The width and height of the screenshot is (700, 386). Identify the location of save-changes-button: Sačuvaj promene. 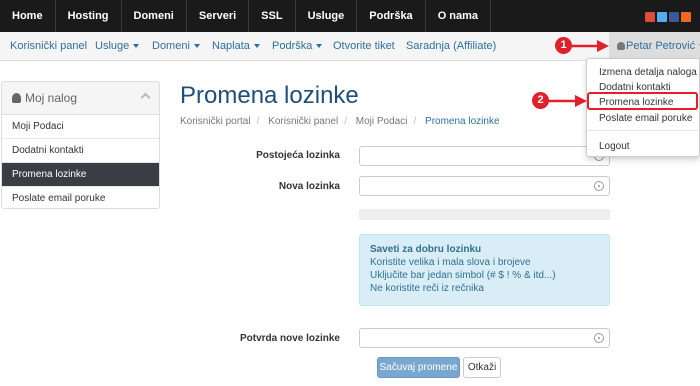
(418, 367).